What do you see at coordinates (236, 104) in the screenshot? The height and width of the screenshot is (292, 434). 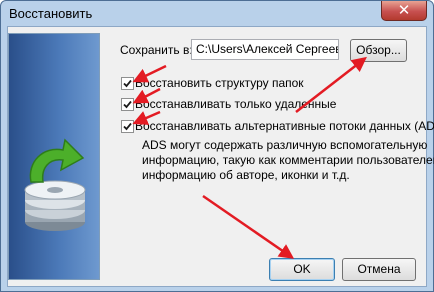 I see `option-label-deleted-only: Восстанавливать только удаленные` at bounding box center [236, 104].